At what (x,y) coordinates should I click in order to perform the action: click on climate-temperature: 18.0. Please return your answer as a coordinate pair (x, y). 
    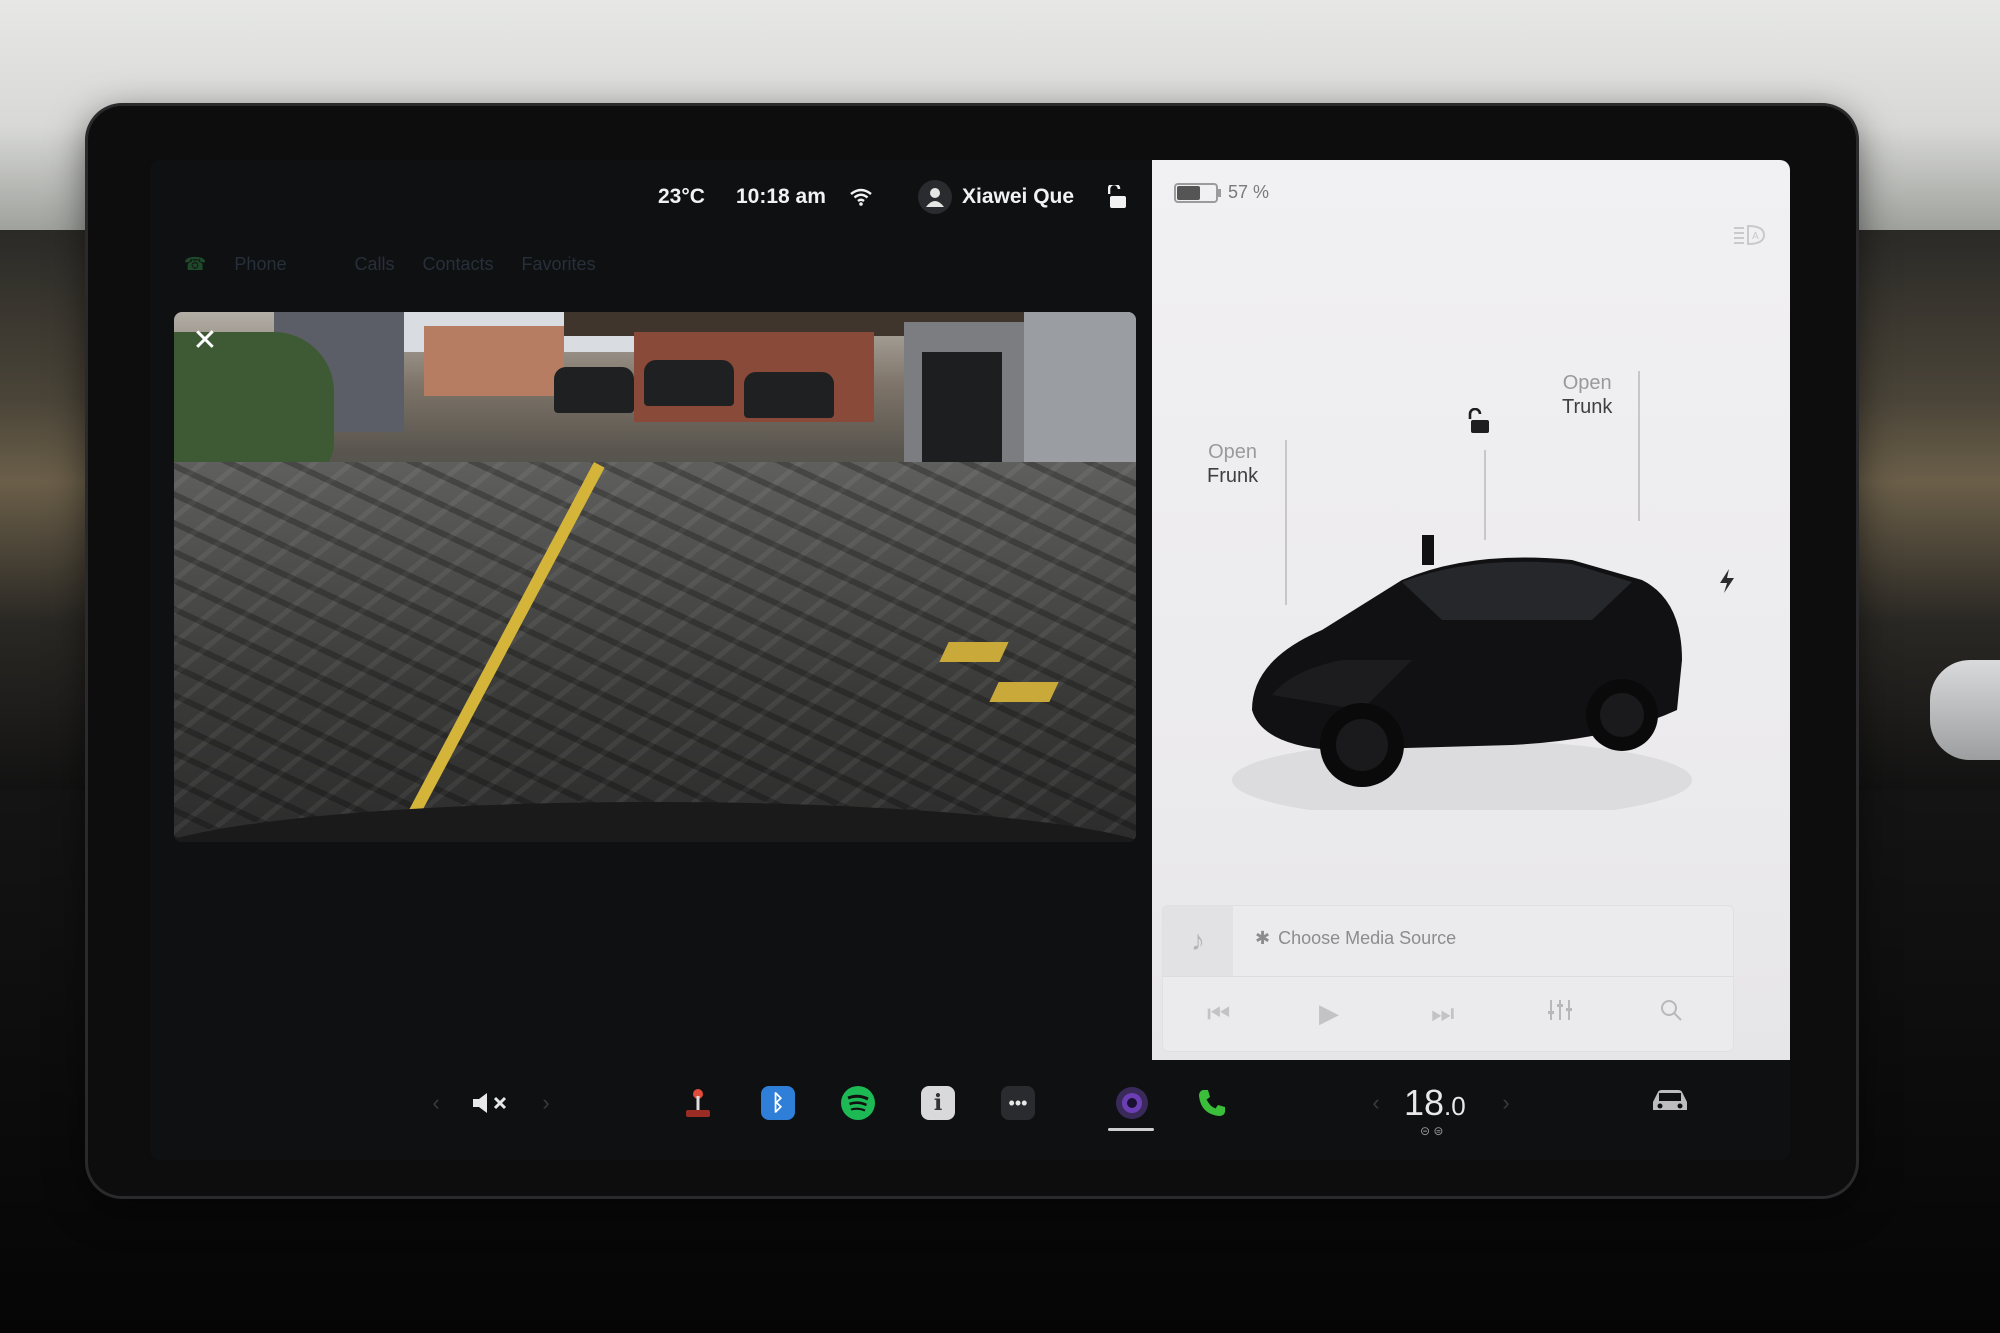
    Looking at the image, I should click on (1435, 1103).